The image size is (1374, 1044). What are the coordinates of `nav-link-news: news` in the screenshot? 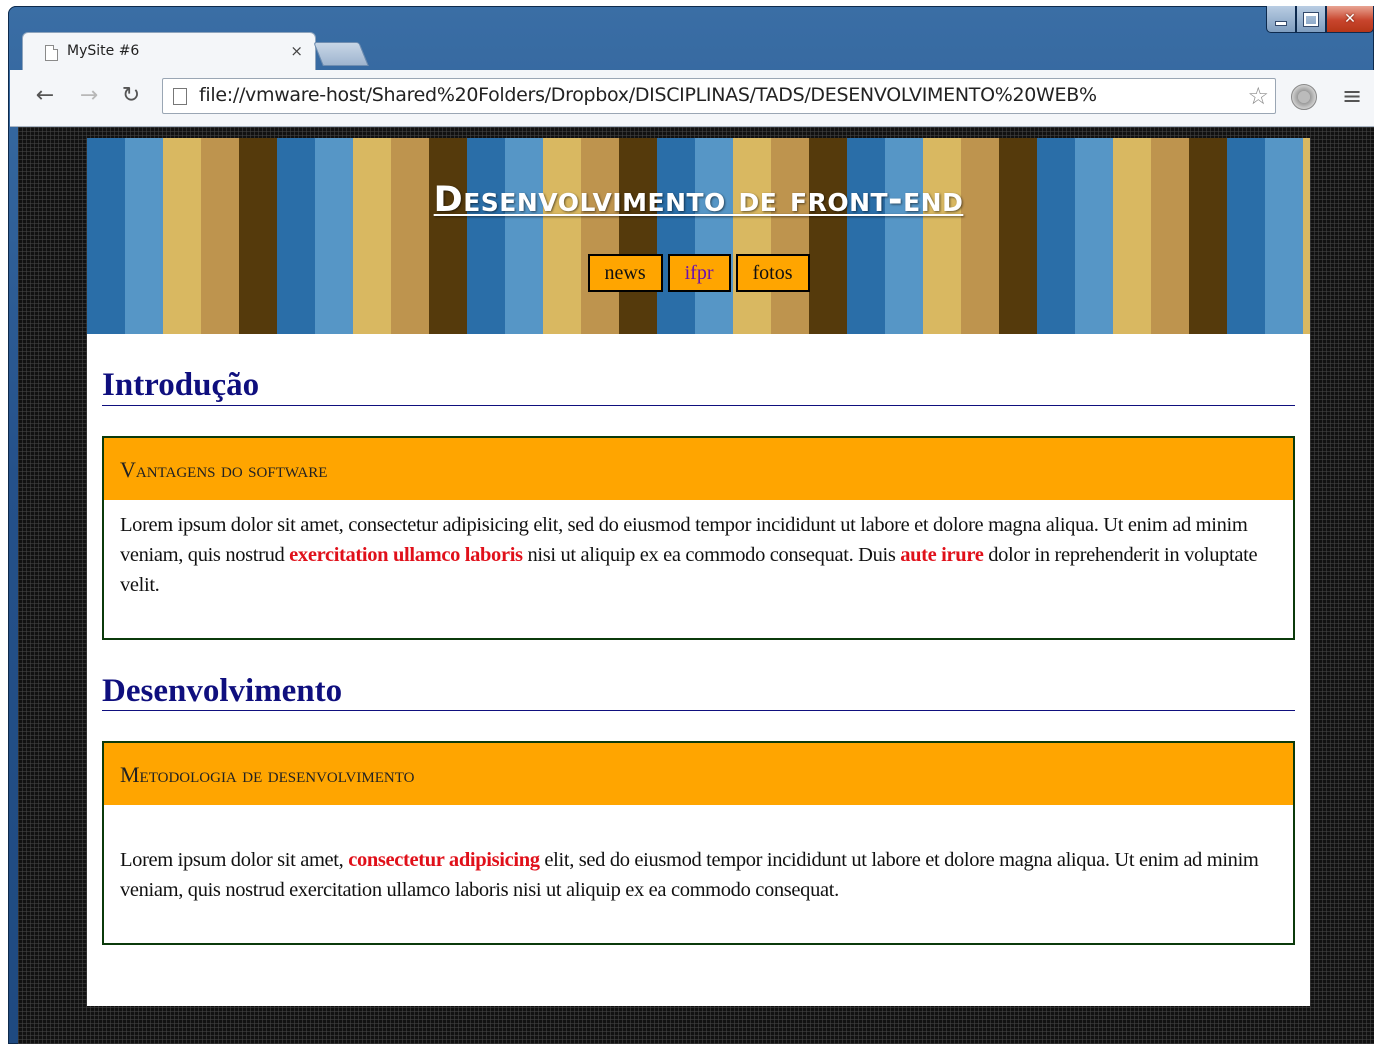 It's located at (625, 273).